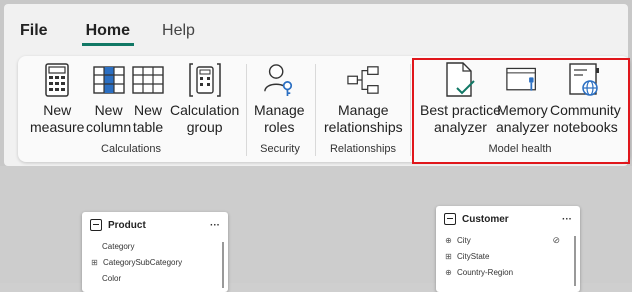 The height and width of the screenshot is (292, 632). Describe the element at coordinates (363, 99) in the screenshot. I see `manage-relationships-button: Manage relationships` at that location.